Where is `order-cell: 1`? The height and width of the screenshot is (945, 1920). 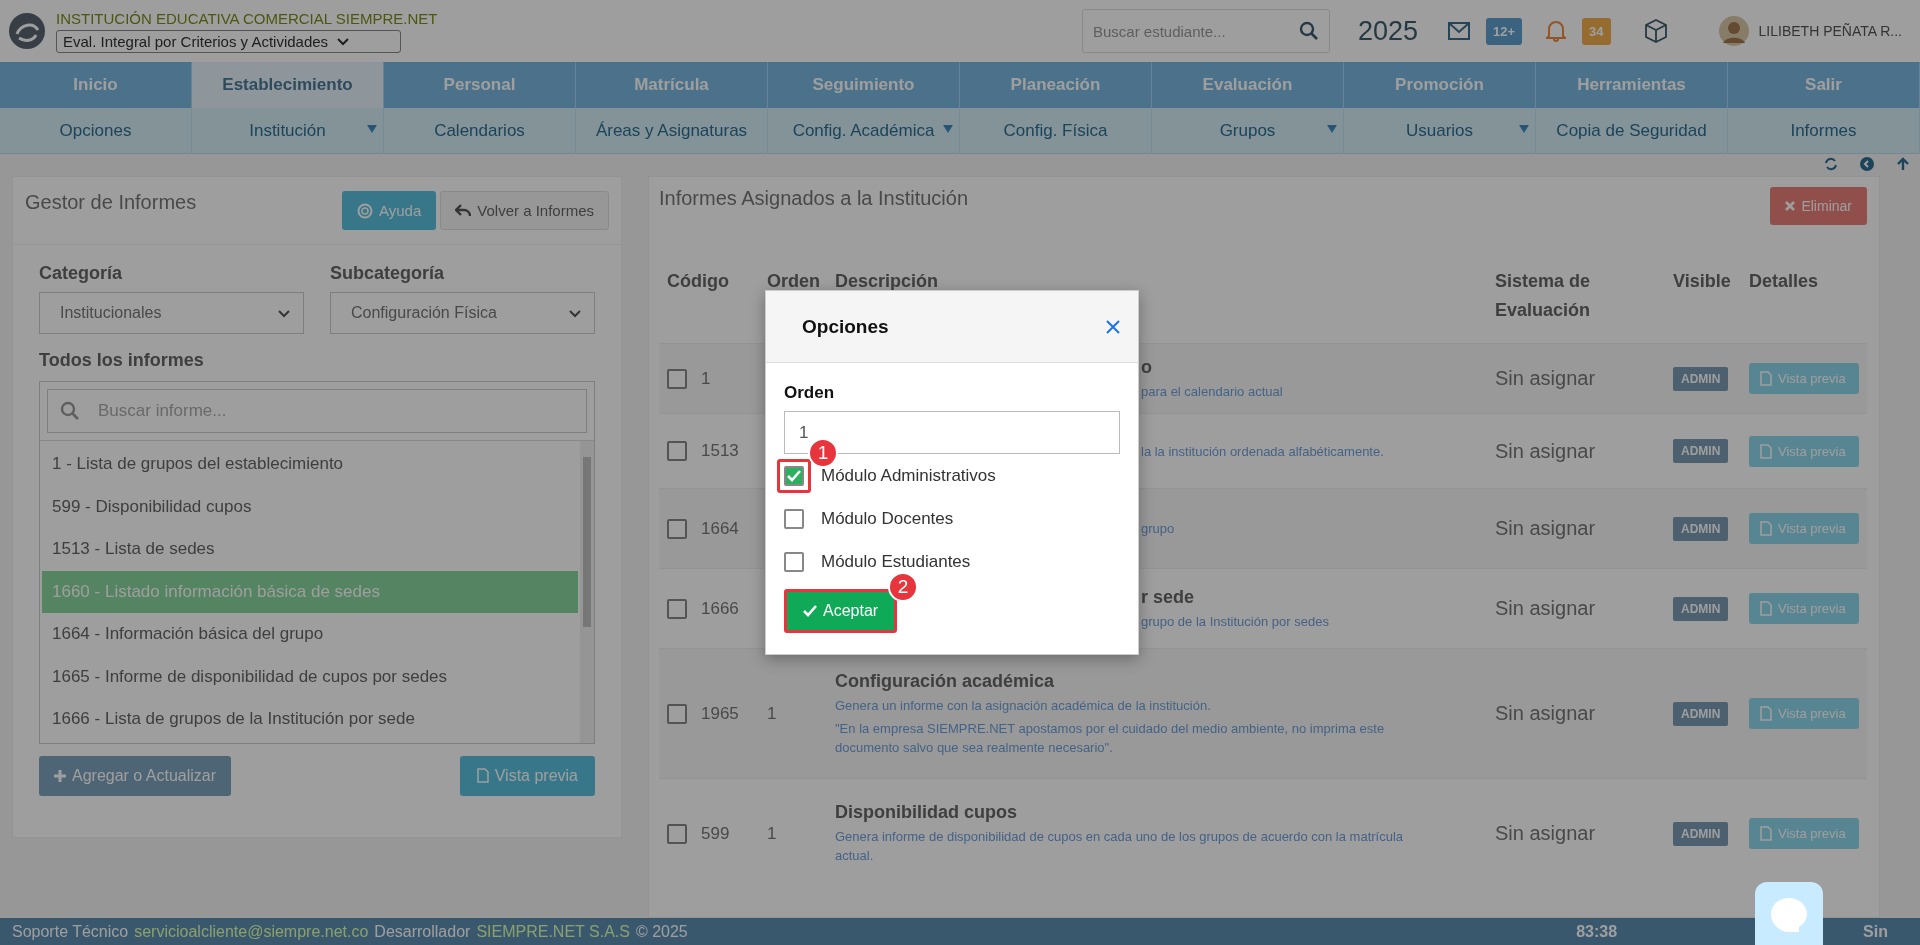 order-cell: 1 is located at coordinates (772, 713).